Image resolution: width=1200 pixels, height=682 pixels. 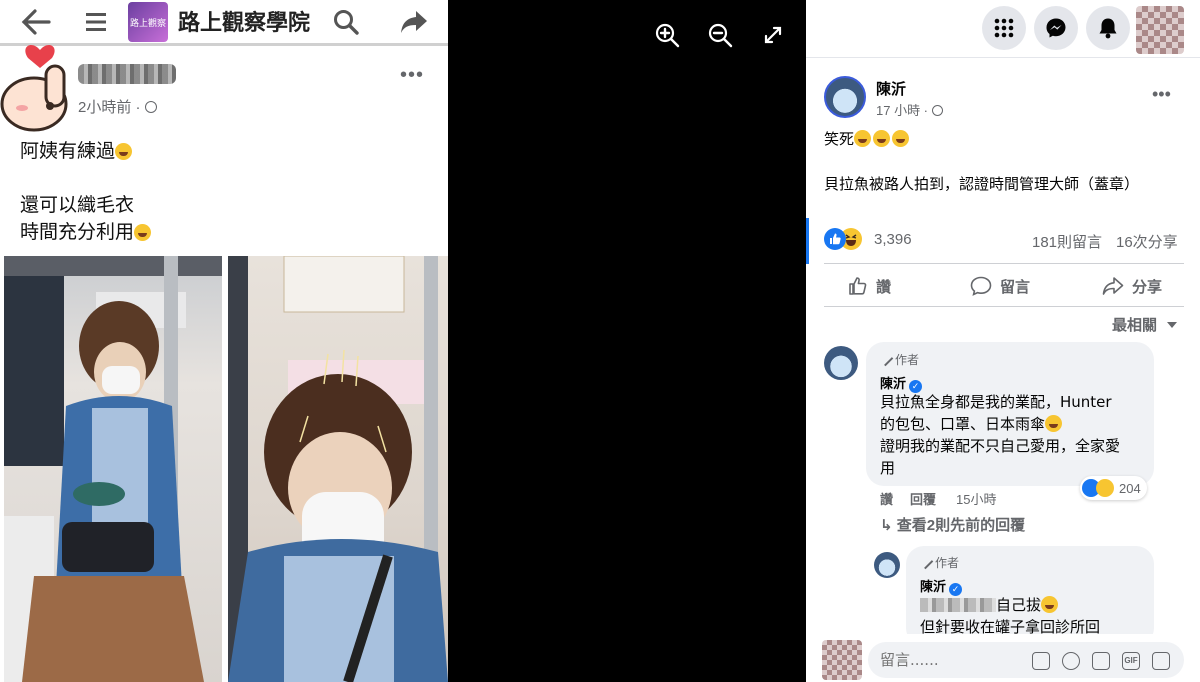 I want to click on comment-text-line: 的包包、口罩、日本雨傘, so click(x=971, y=424).